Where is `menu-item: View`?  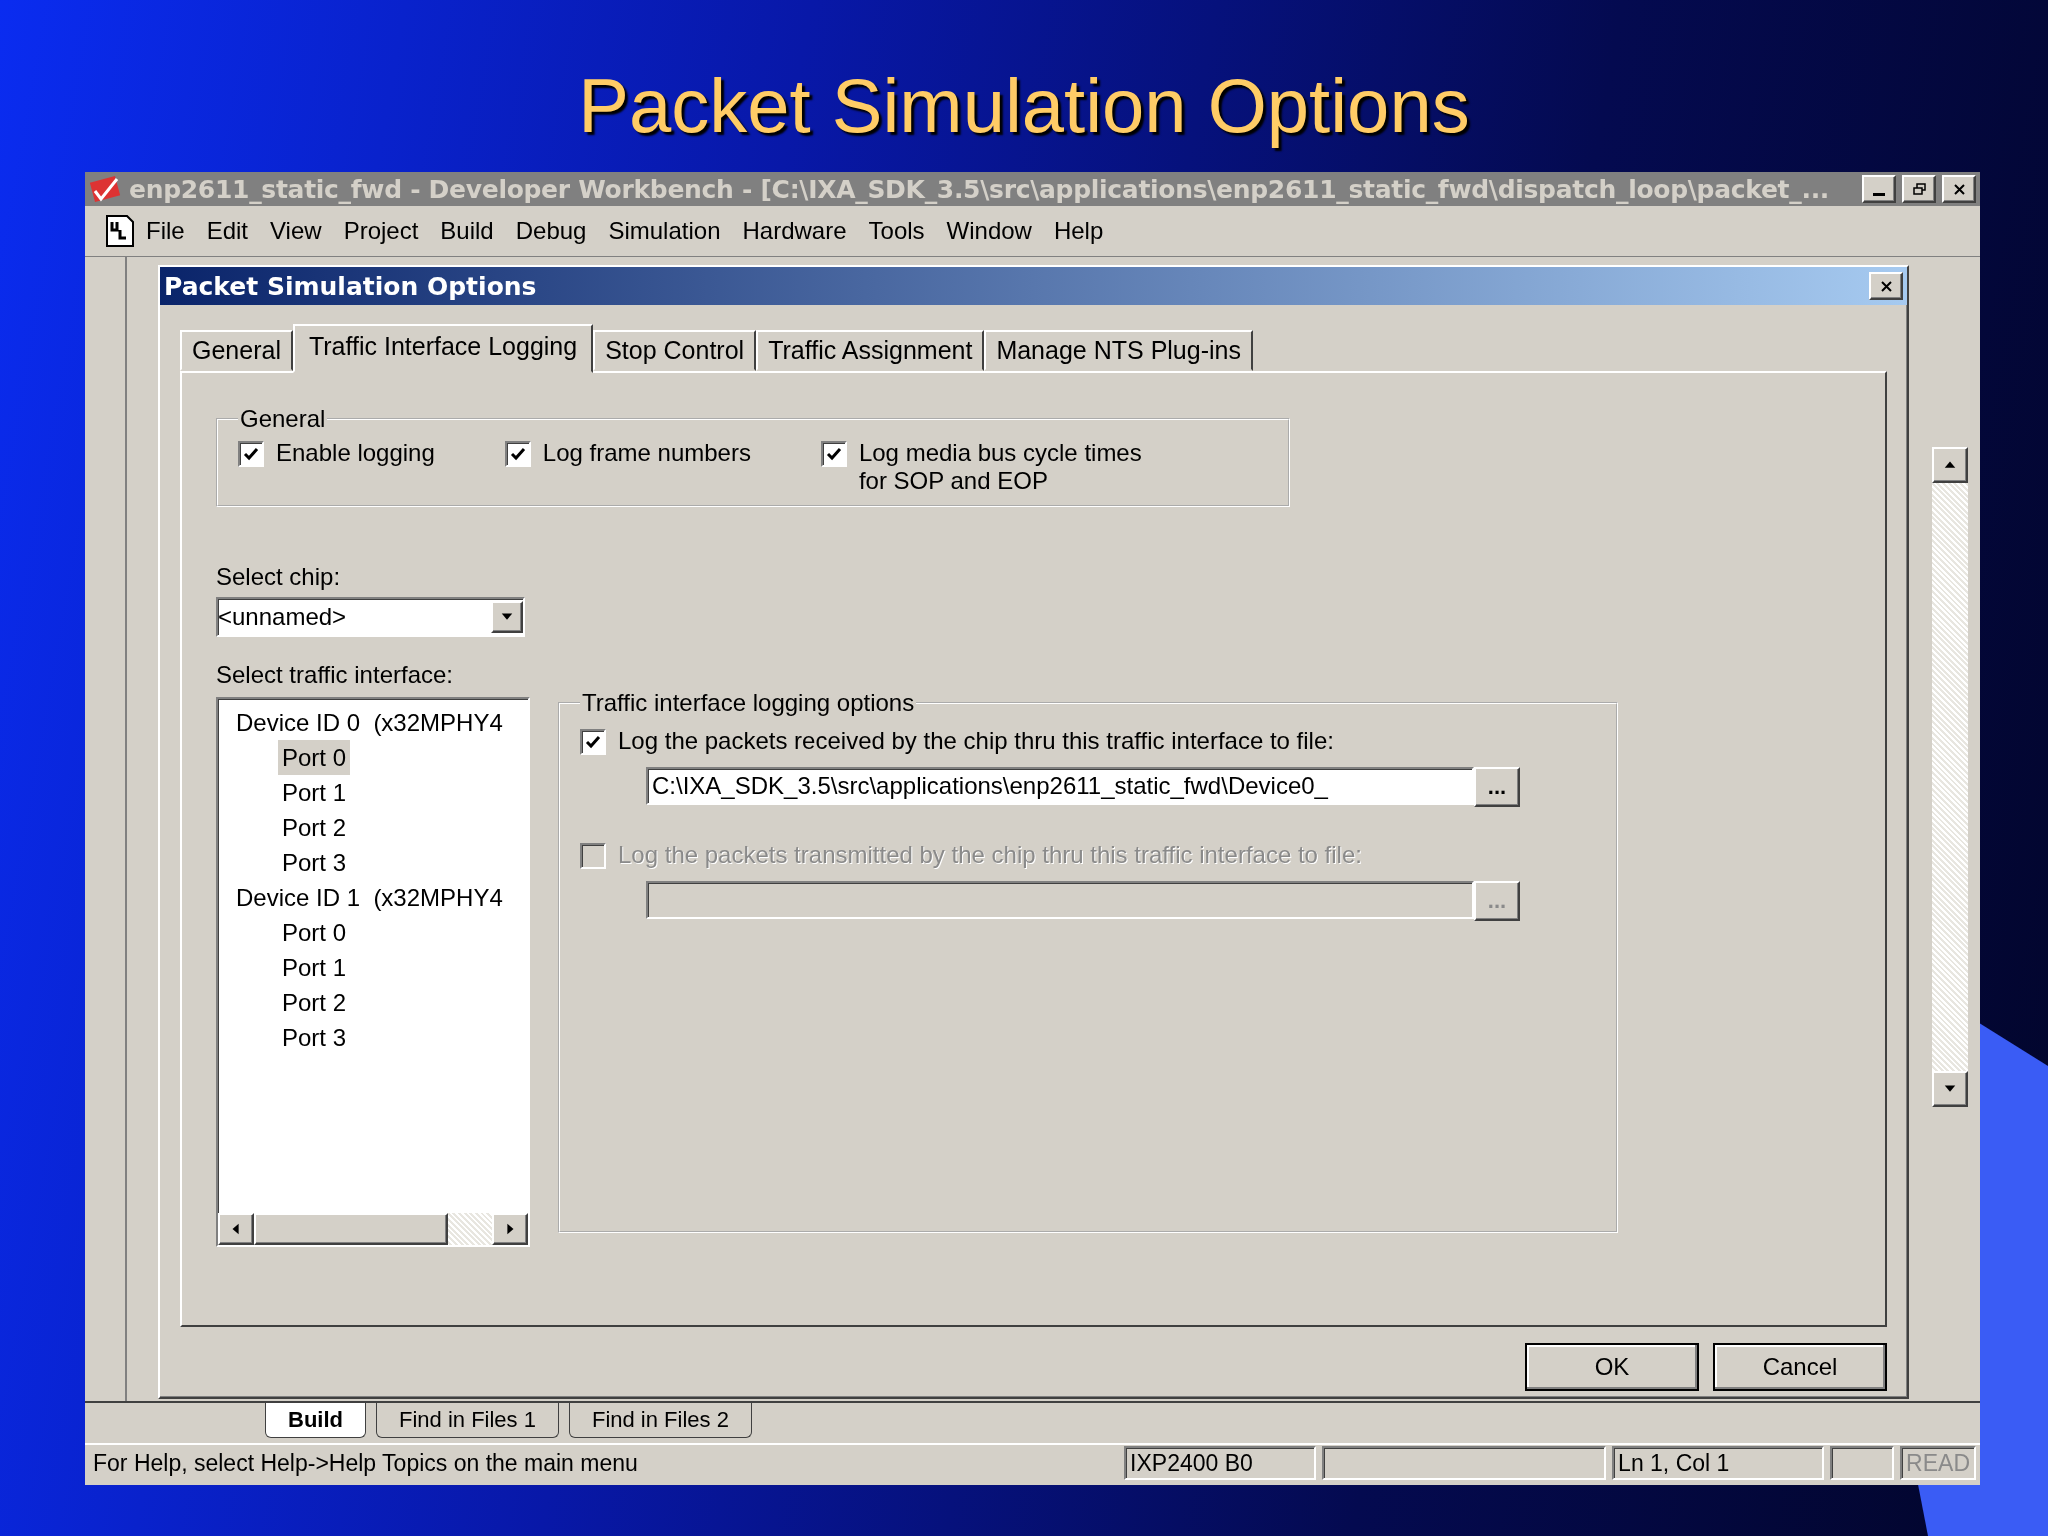
menu-item: View is located at coordinates (296, 231).